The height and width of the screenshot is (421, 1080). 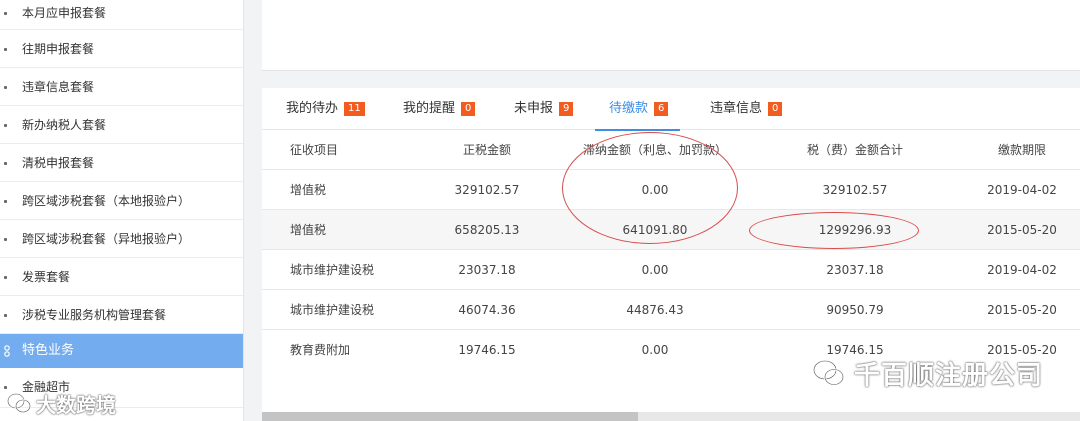 I want to click on sidebar-item-label: 往期申报套餐, so click(x=58, y=49).